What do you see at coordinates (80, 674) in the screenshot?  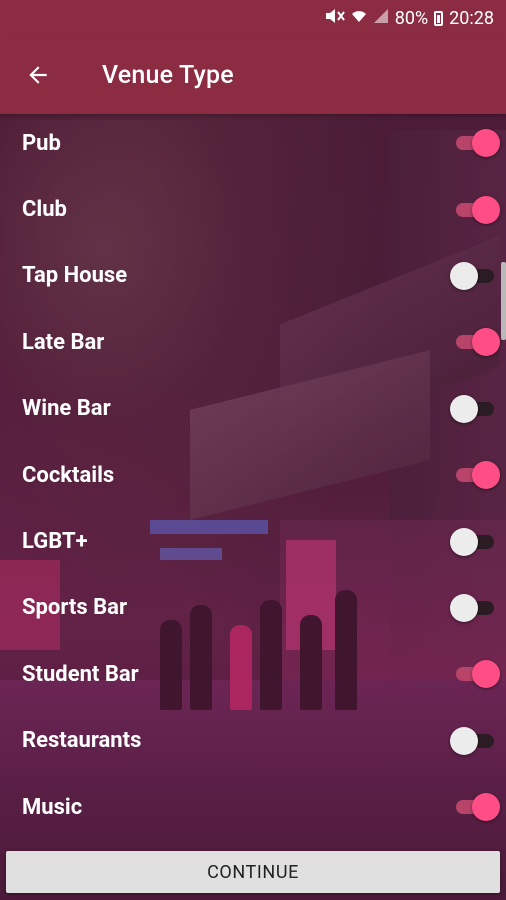 I see `venue-label: Student Bar` at bounding box center [80, 674].